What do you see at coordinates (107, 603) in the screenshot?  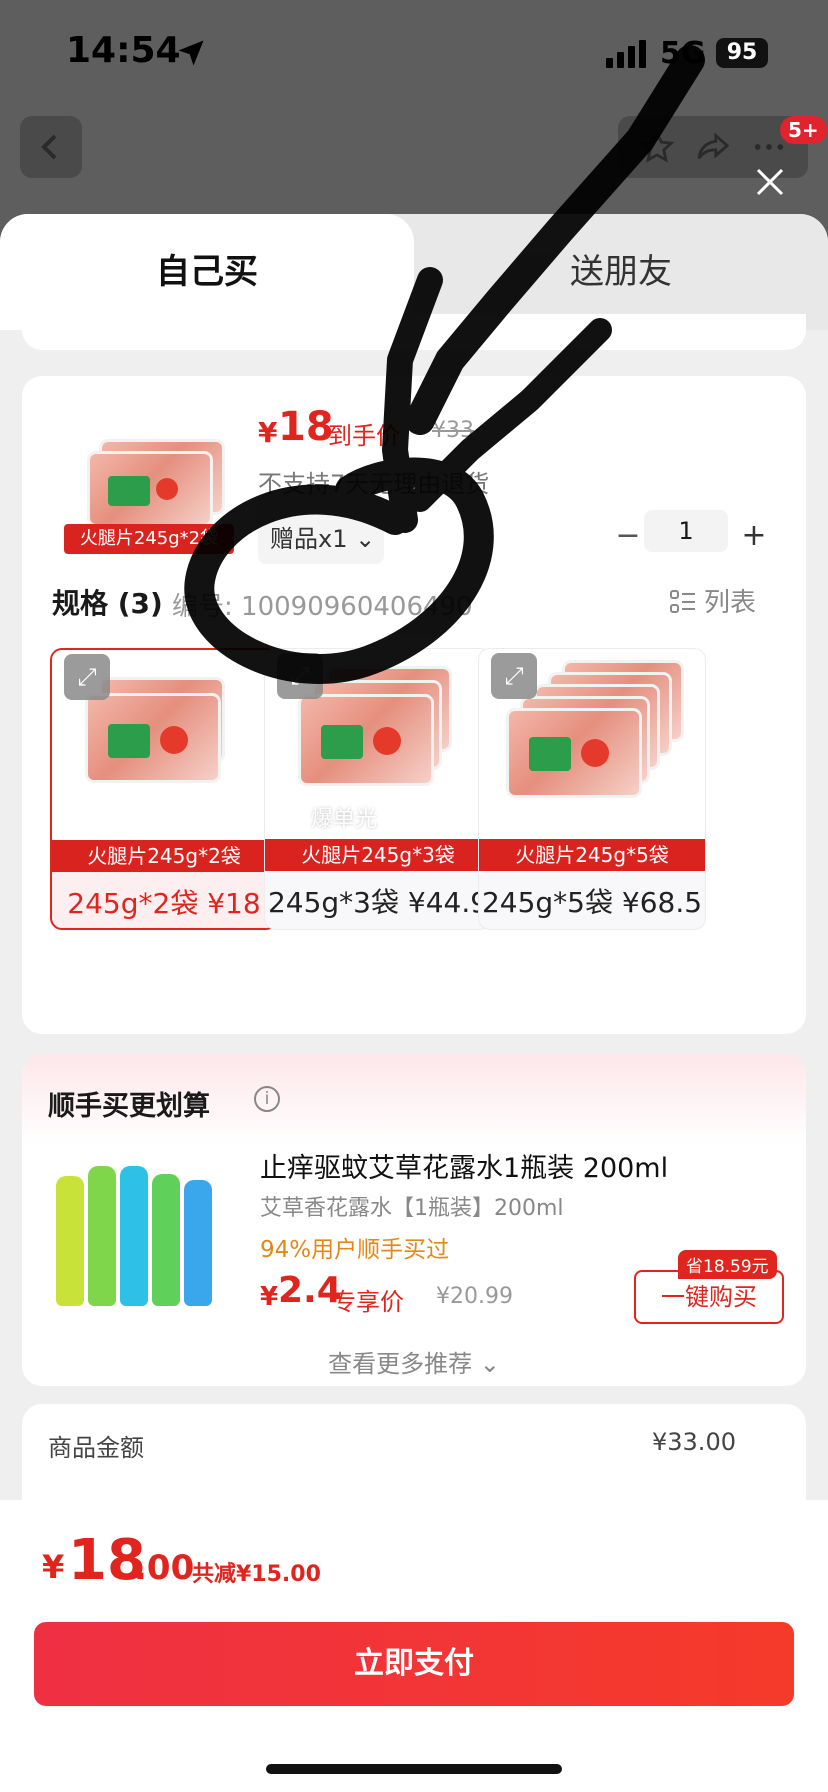 I see `spec-title: 规格 (3)` at bounding box center [107, 603].